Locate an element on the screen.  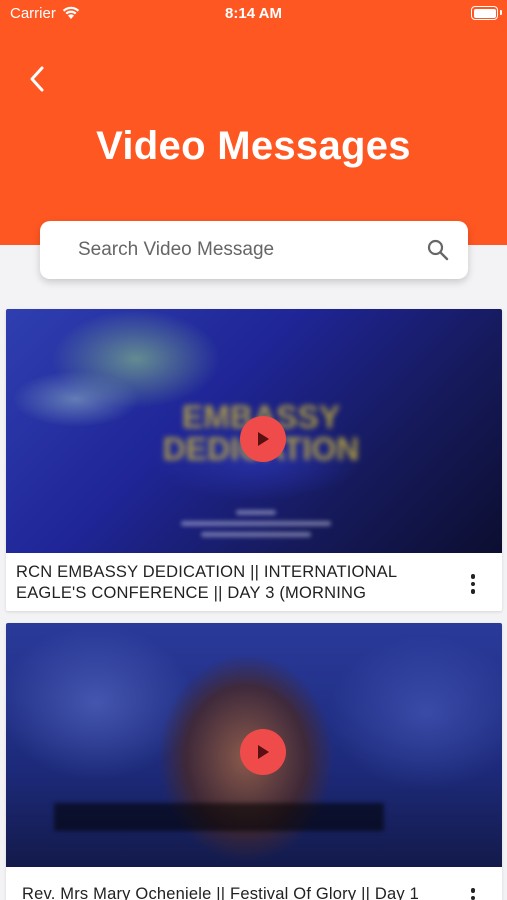
page-title: Video Messages is located at coordinates (253, 146).